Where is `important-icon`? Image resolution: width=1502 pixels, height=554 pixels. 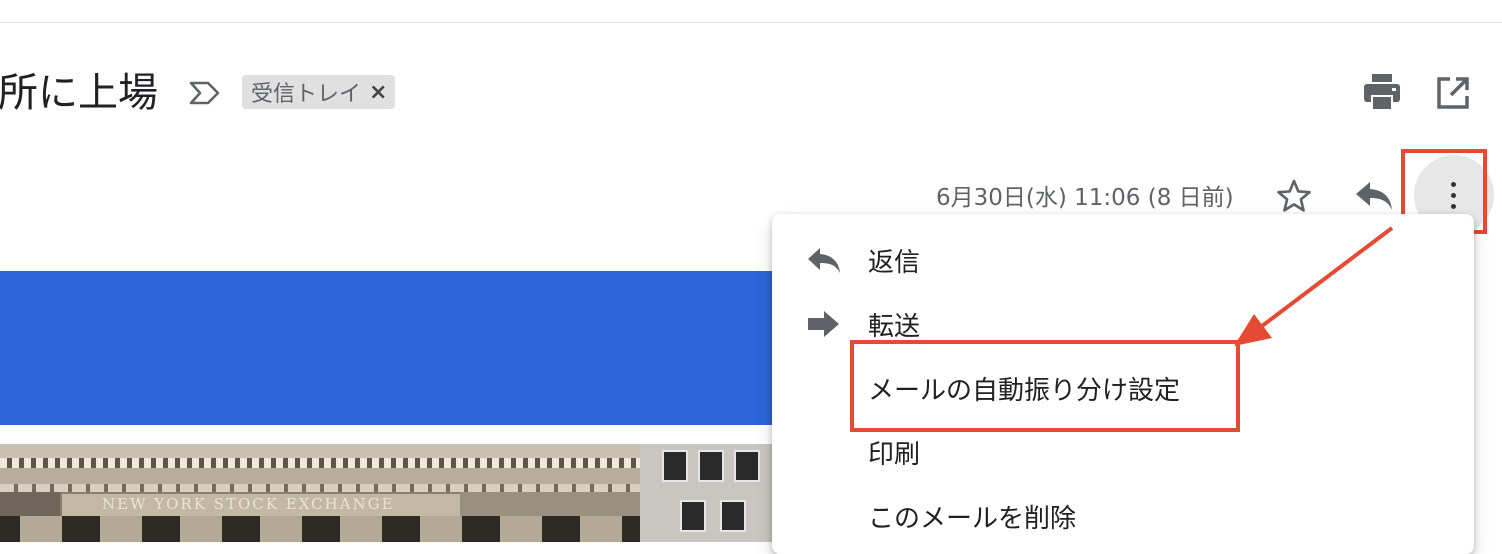 important-icon is located at coordinates (205, 93).